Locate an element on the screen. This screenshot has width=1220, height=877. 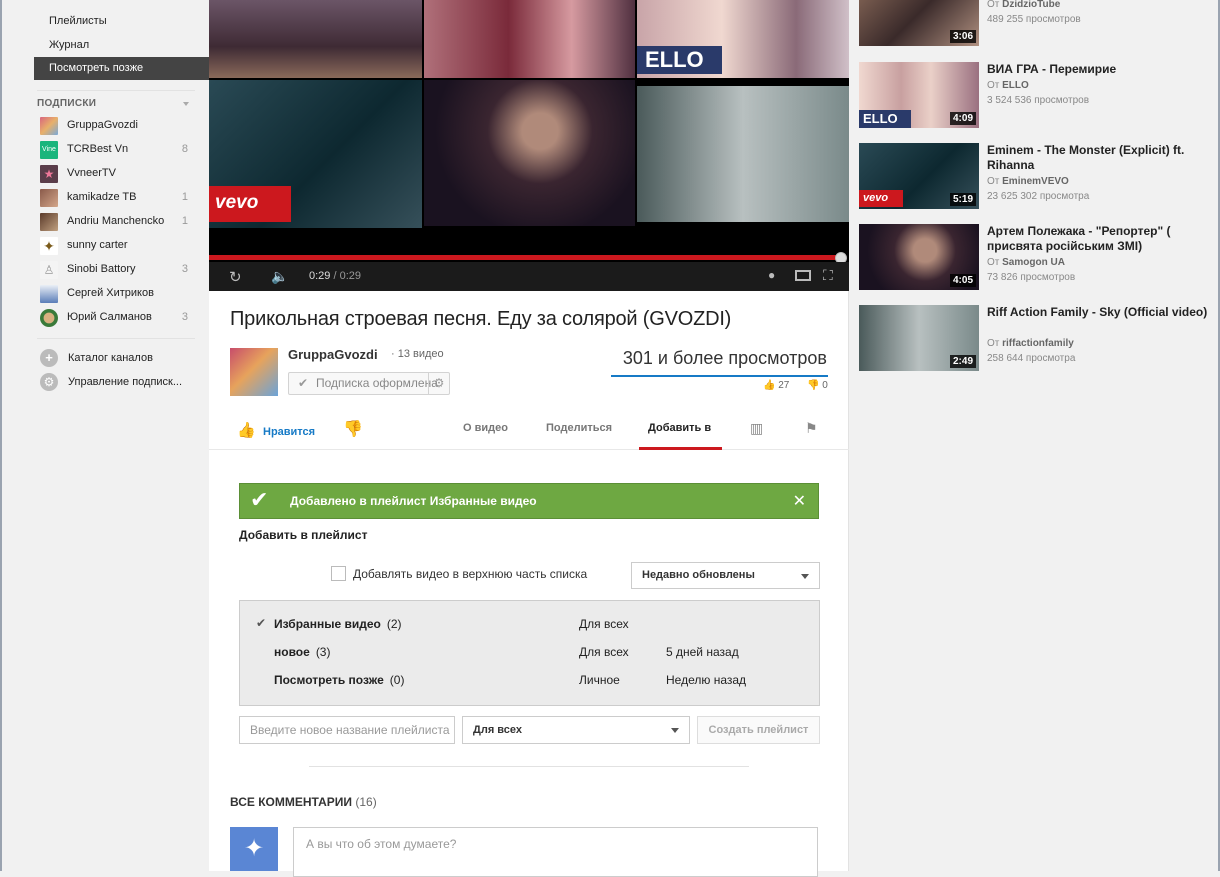
replay-icon: ↻ is located at coordinates (235, 277).